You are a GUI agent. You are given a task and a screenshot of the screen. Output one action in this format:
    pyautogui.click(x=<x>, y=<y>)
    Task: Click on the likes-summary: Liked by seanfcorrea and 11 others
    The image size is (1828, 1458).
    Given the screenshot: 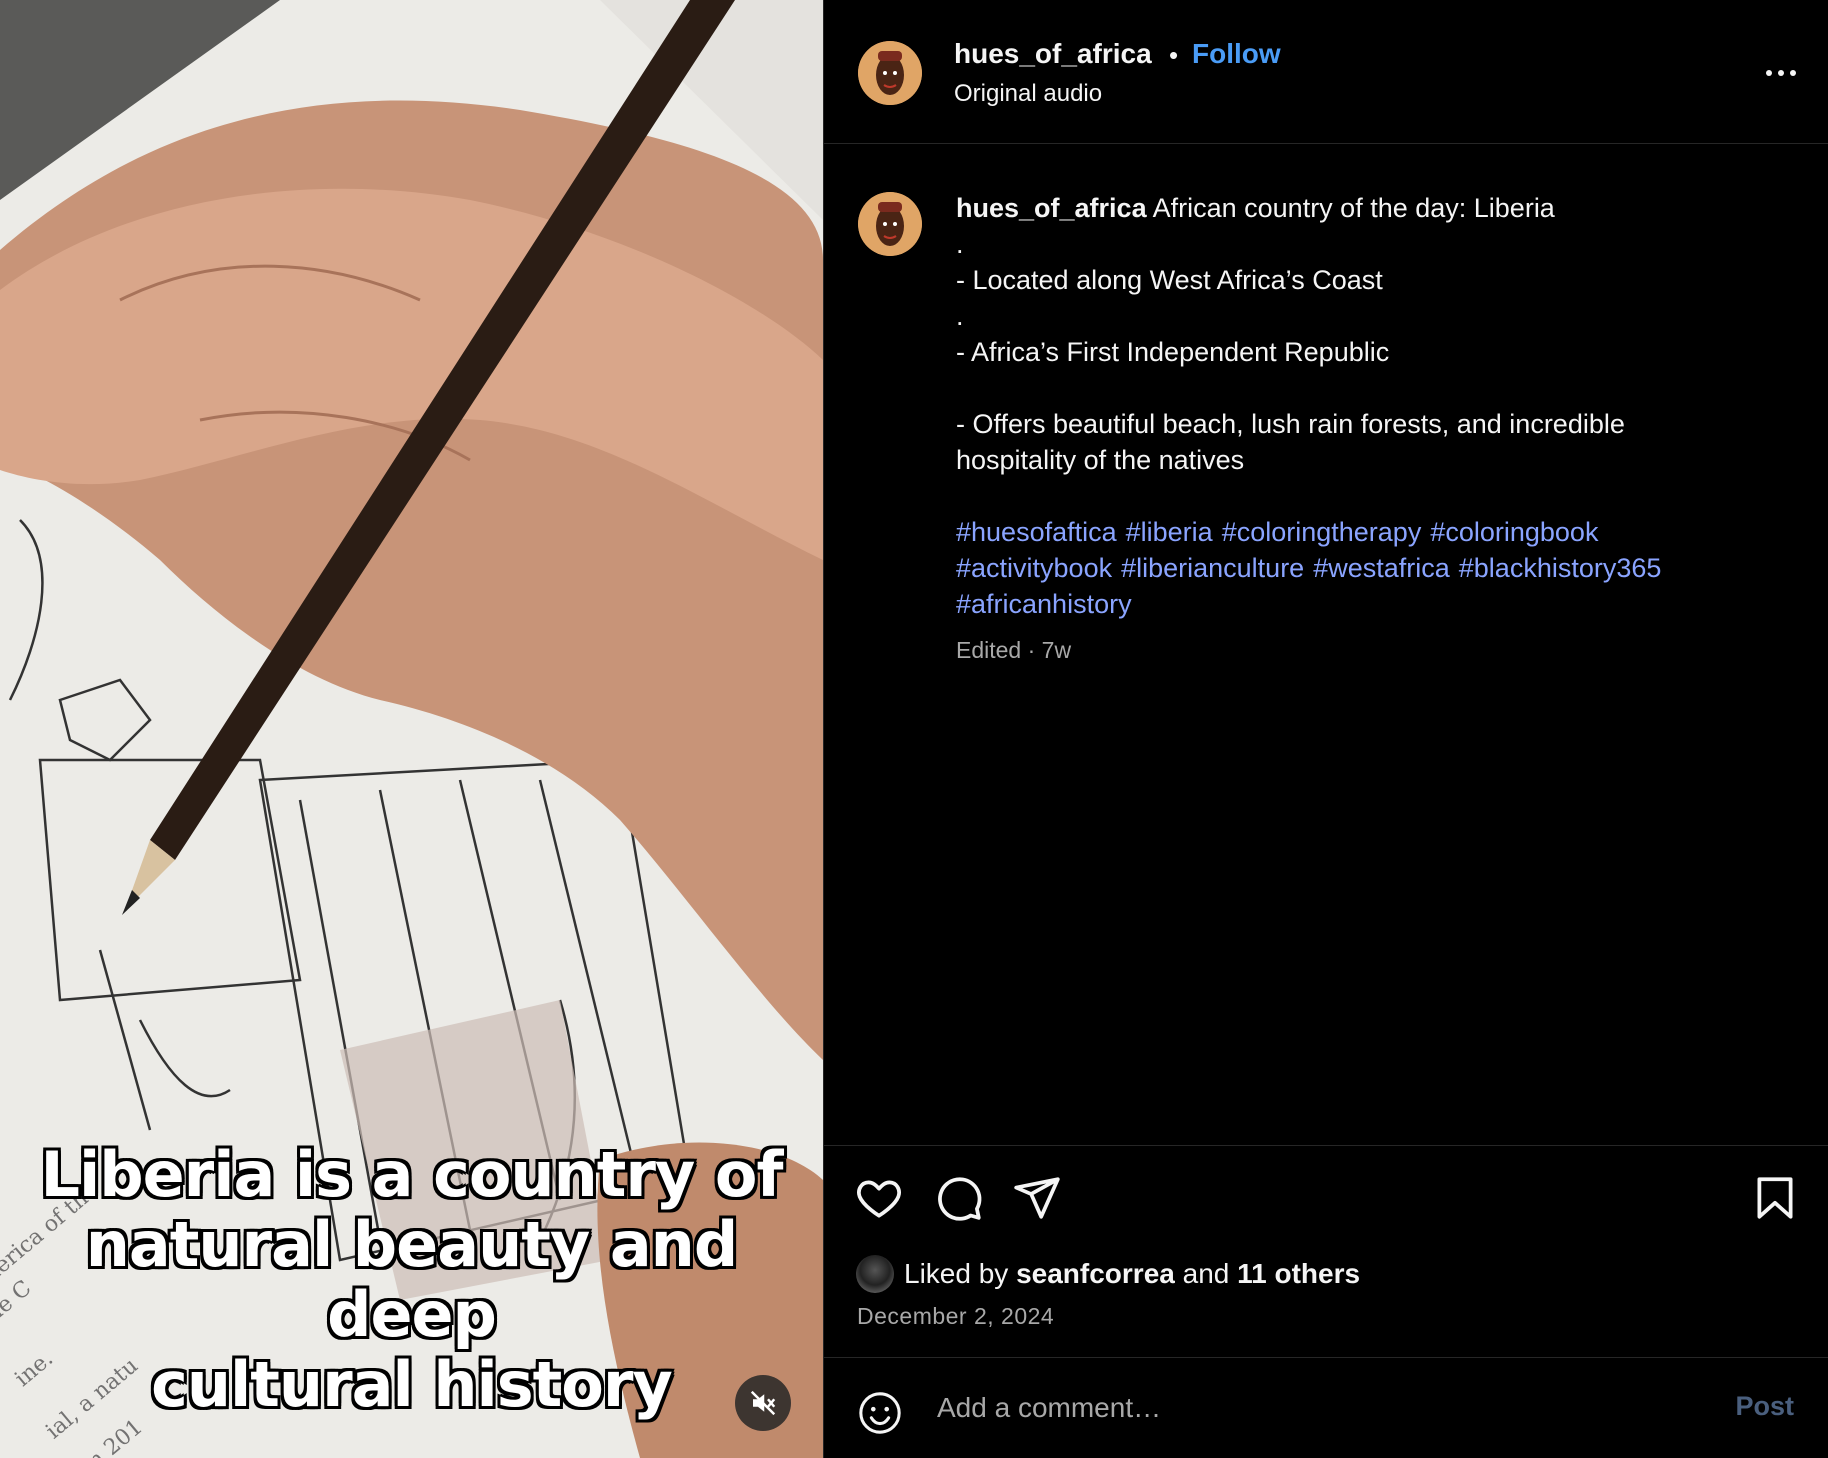 What is the action you would take?
    pyautogui.click(x=1108, y=1274)
    